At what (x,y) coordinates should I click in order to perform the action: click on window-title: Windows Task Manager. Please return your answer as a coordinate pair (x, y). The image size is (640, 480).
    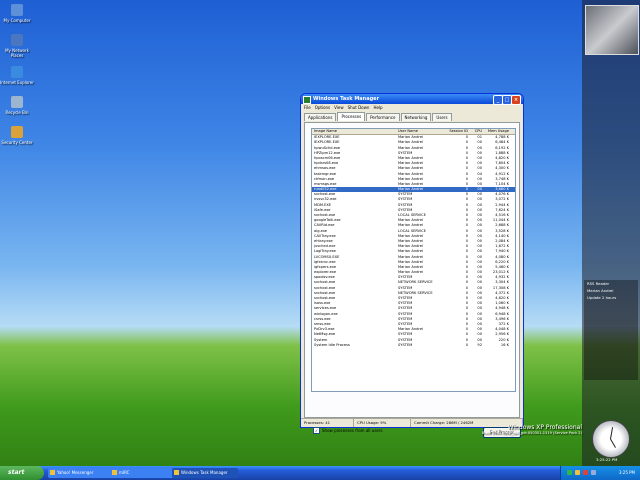
    Looking at the image, I should click on (346, 99).